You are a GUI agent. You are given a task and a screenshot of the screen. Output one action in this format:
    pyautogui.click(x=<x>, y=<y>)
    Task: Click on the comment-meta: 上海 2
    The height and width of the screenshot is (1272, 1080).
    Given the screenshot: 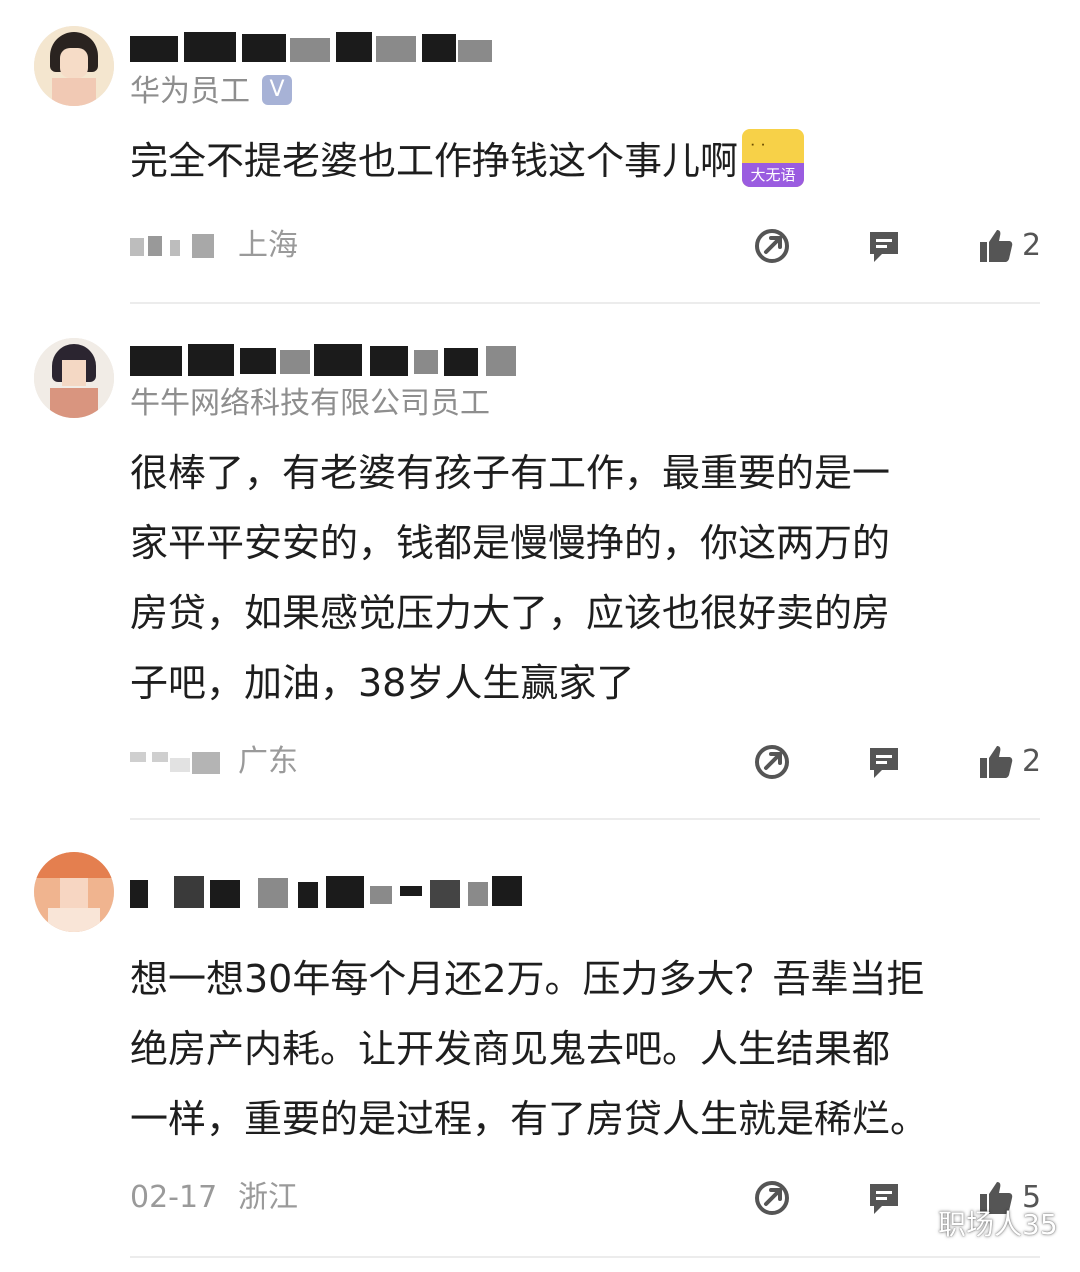 What is the action you would take?
    pyautogui.click(x=590, y=246)
    